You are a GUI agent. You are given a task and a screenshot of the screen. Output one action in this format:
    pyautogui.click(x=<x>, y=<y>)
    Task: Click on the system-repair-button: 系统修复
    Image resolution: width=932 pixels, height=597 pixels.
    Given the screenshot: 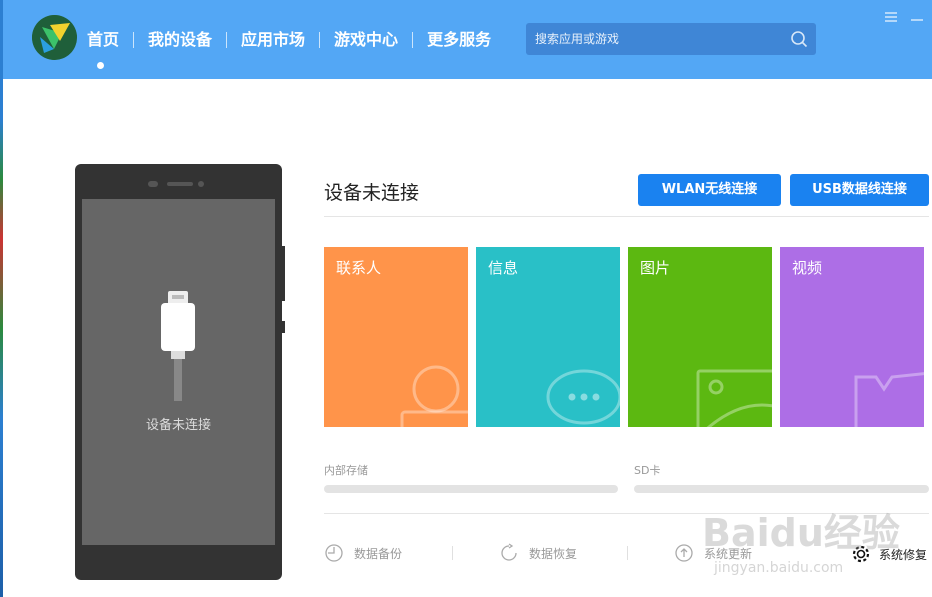 What is the action you would take?
    pyautogui.click(x=889, y=554)
    